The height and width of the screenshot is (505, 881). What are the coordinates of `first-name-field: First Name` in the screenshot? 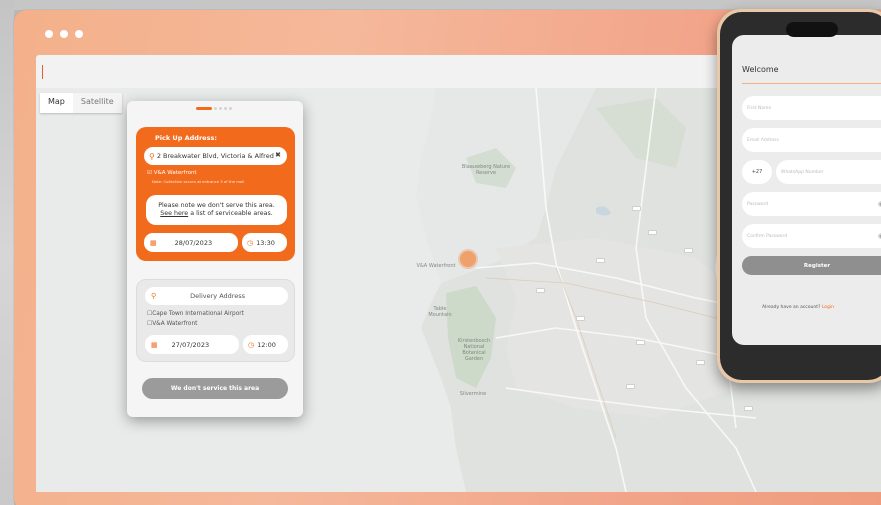 It's located at (811, 108).